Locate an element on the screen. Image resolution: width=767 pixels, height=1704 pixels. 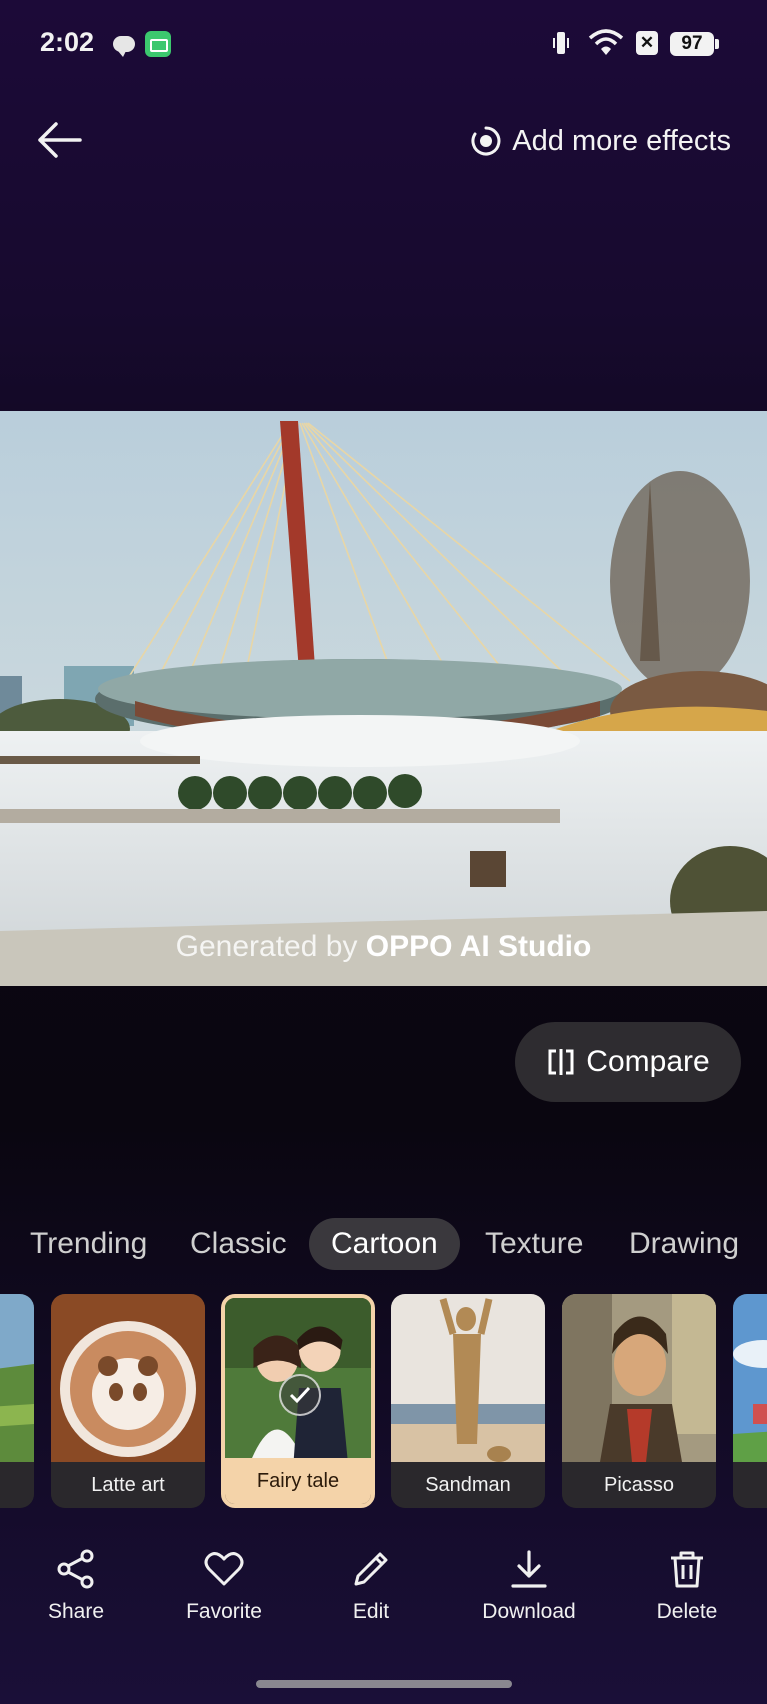
compare-button: Compare is located at coordinates (628, 1062).